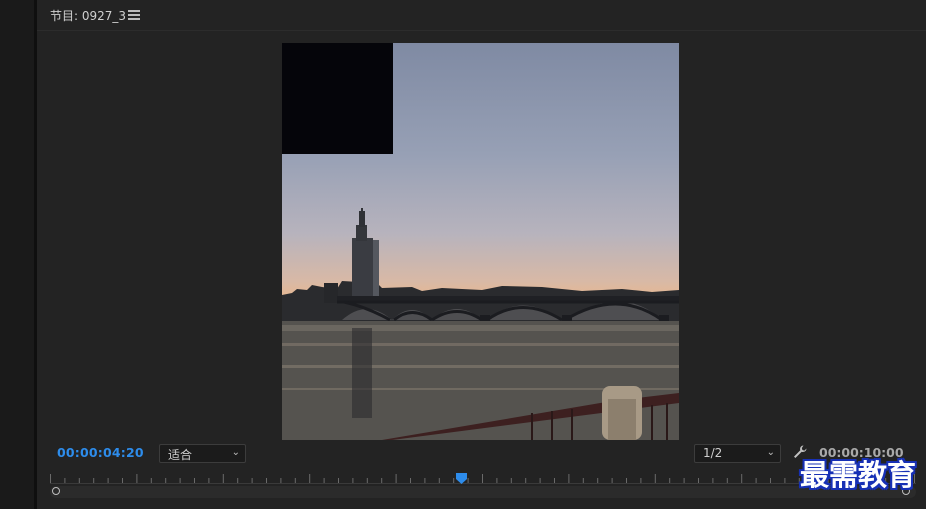 The height and width of the screenshot is (509, 926). What do you see at coordinates (202, 453) in the screenshot?
I see `zoom-level-select: 适合 ⌄` at bounding box center [202, 453].